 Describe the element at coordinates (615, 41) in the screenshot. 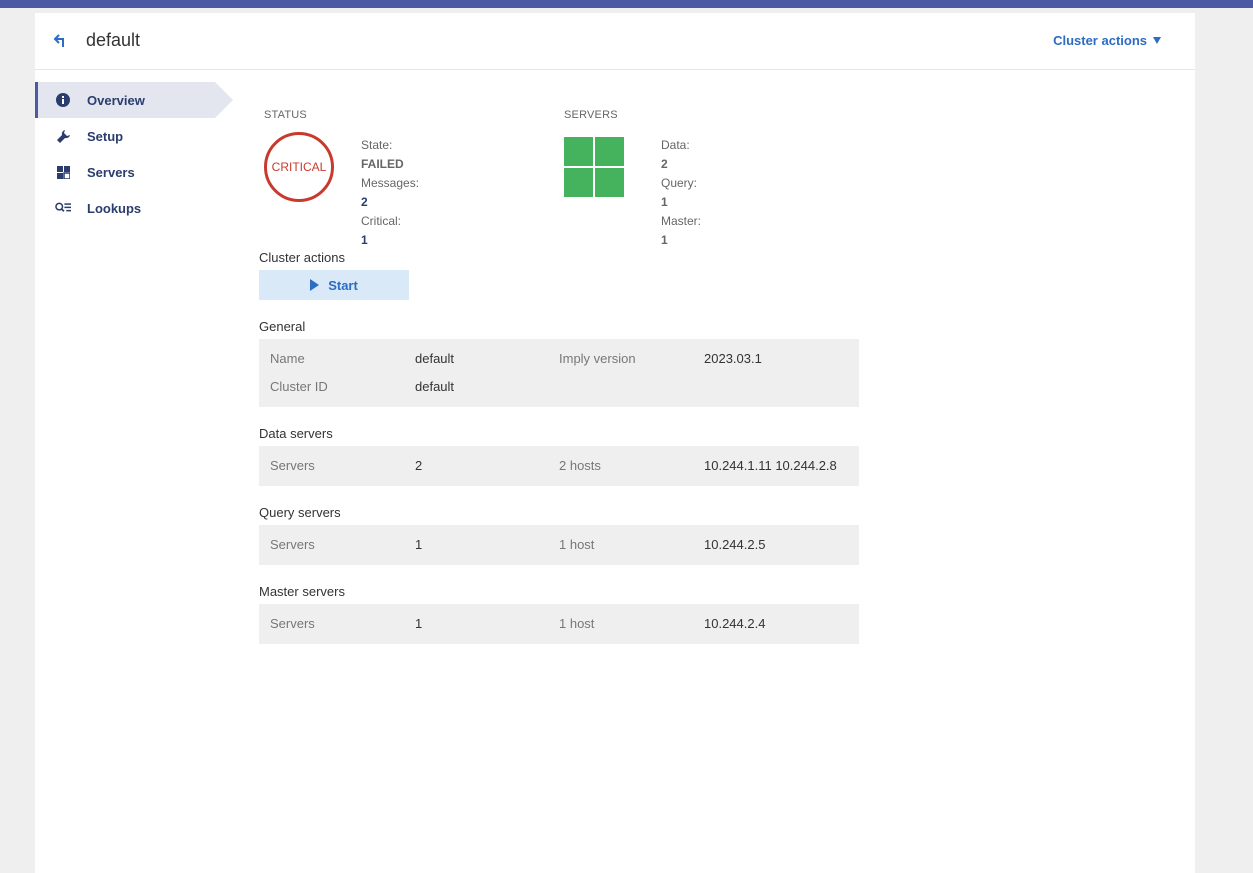

I see `page-header: default Cluster actions` at that location.